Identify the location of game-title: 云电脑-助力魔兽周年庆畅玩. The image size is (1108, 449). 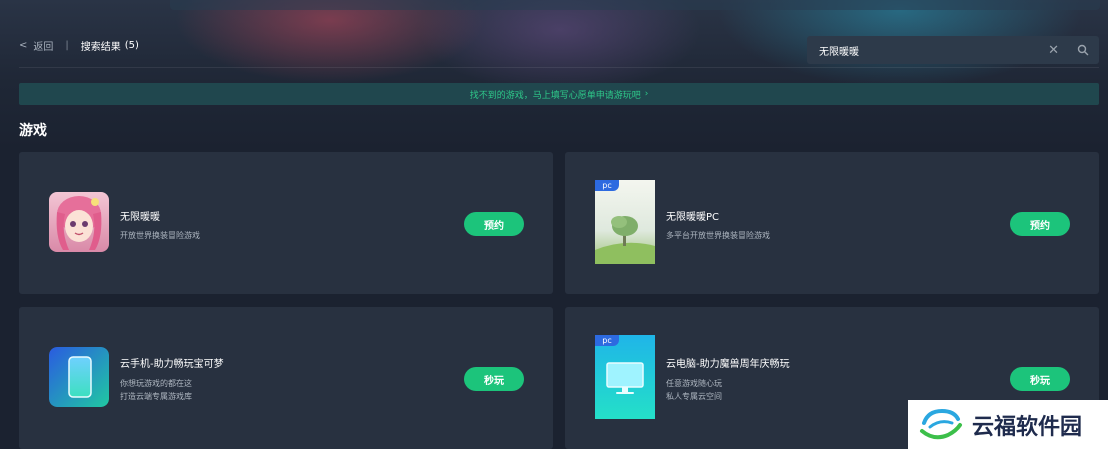
(728, 364).